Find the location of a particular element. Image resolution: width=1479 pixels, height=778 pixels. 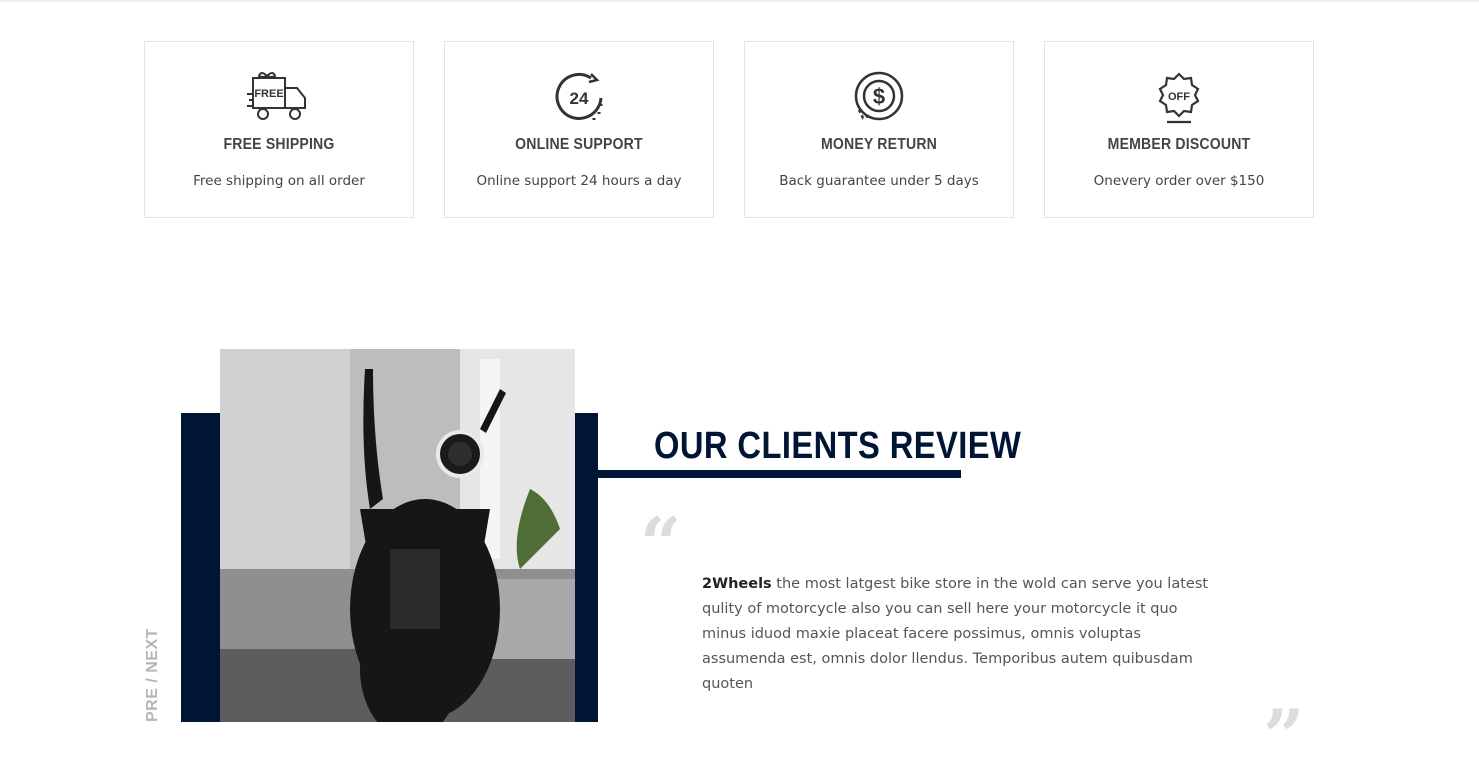

feature-title: ONLINE SUPPORT is located at coordinates (579, 144).